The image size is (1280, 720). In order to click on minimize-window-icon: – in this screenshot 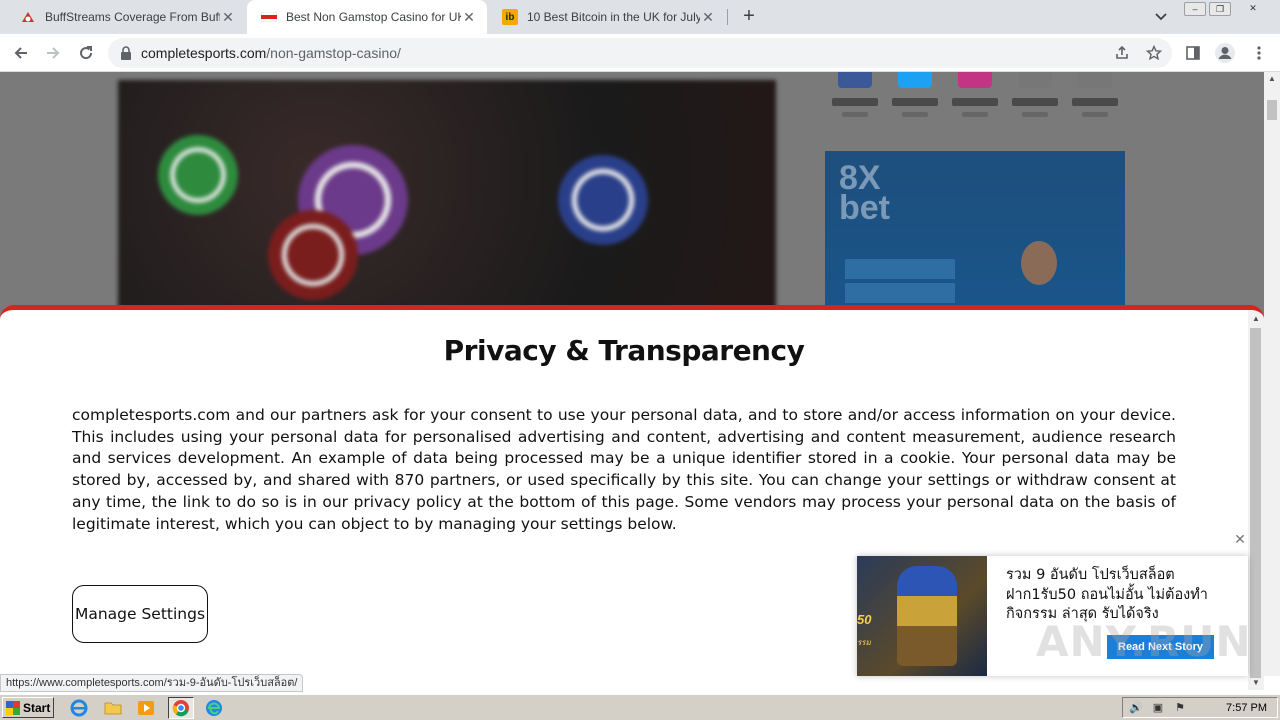, I will do `click(1195, 9)`.